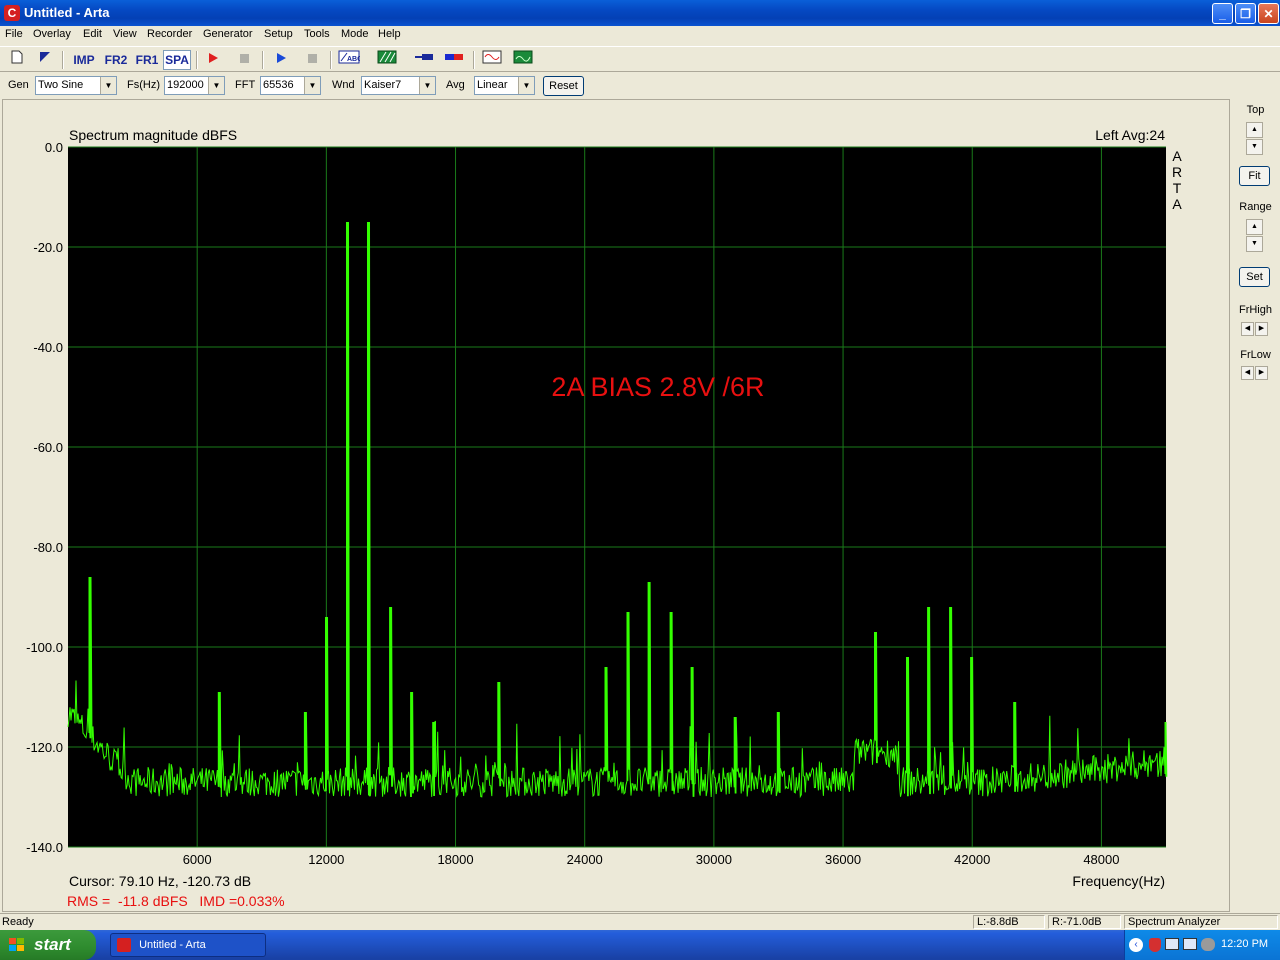 This screenshot has width=1280, height=960. Describe the element at coordinates (169, 34) in the screenshot. I see `menu-recorder: Recorder` at that location.